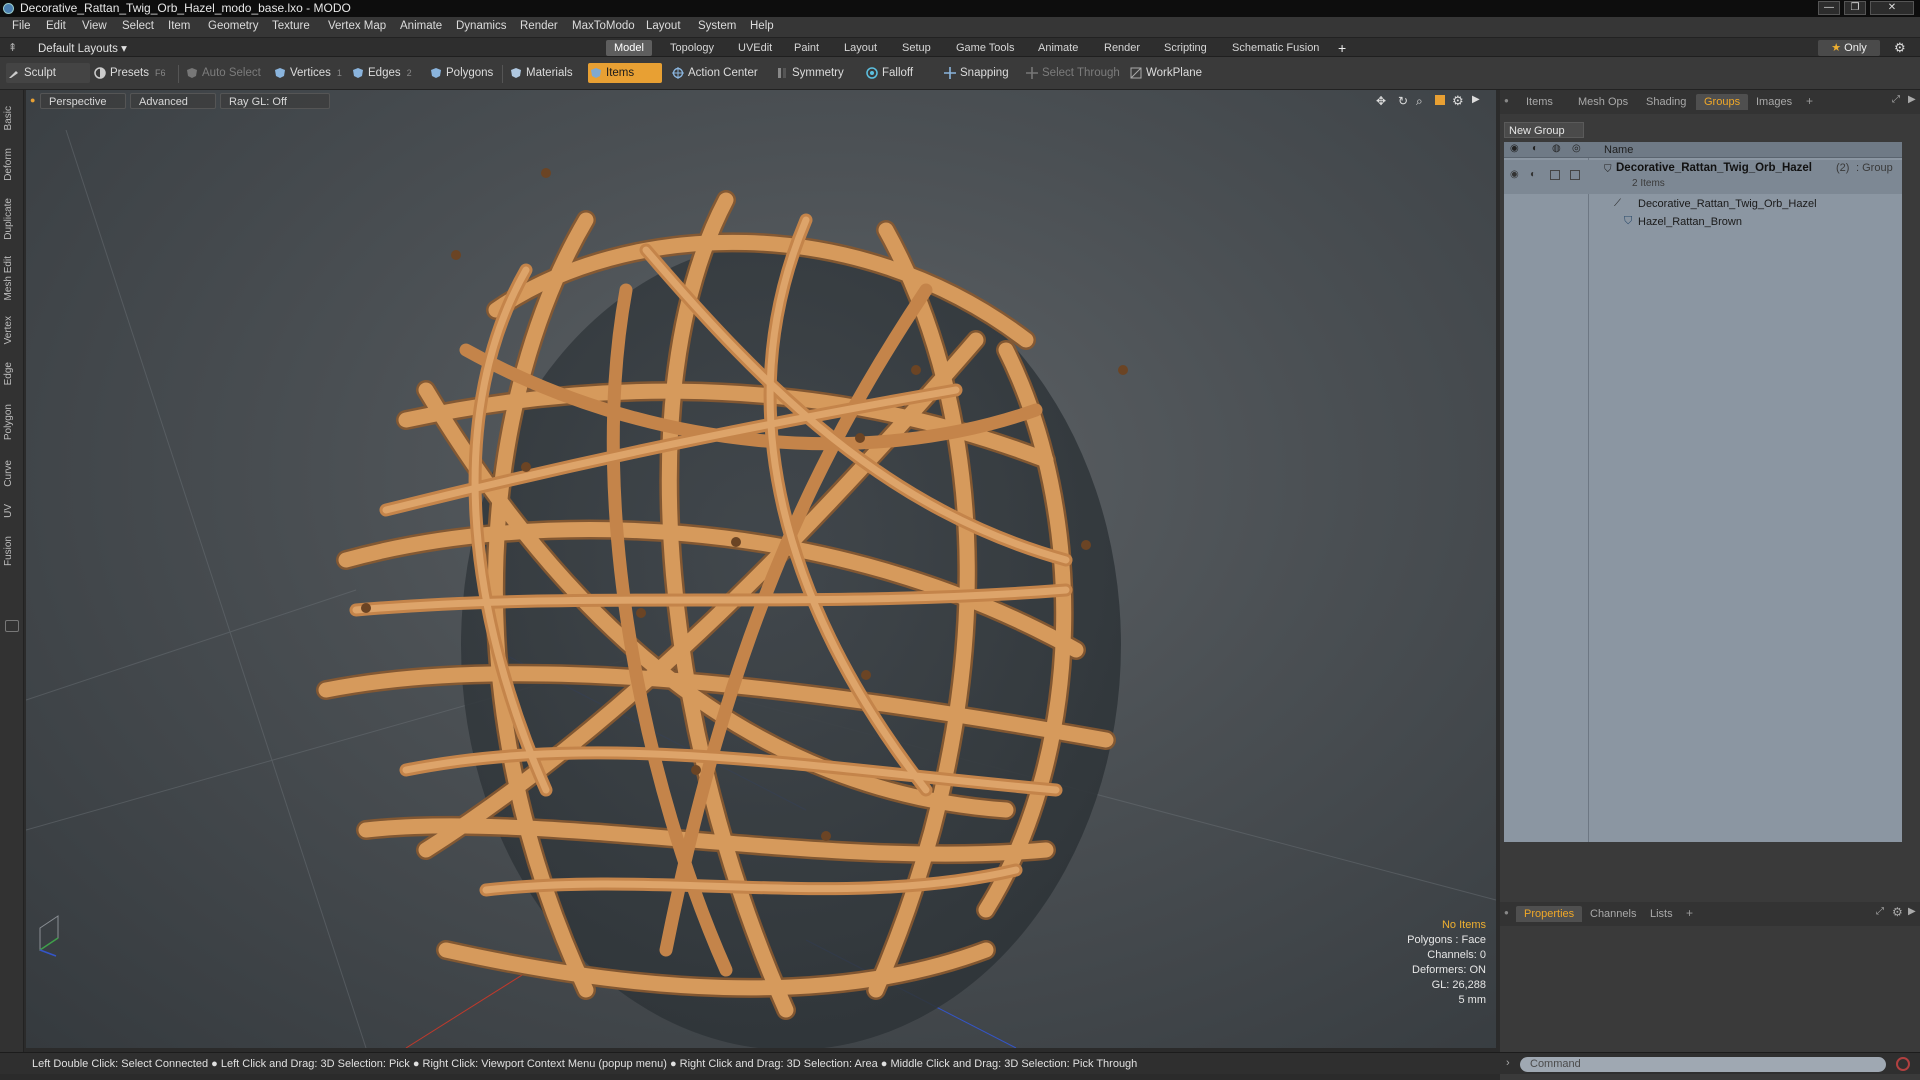  I want to click on tab-lists: Lists, so click(1661, 914).